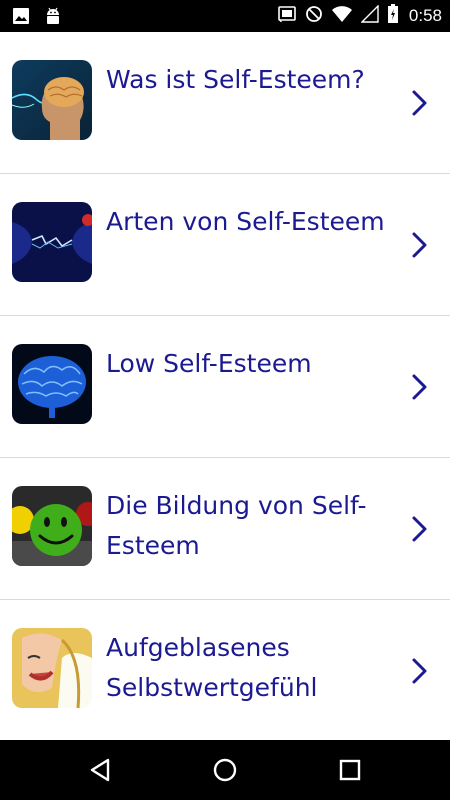 This screenshot has width=450, height=800. Describe the element at coordinates (52, 242) in the screenshot. I see `electric-faces-image` at that location.